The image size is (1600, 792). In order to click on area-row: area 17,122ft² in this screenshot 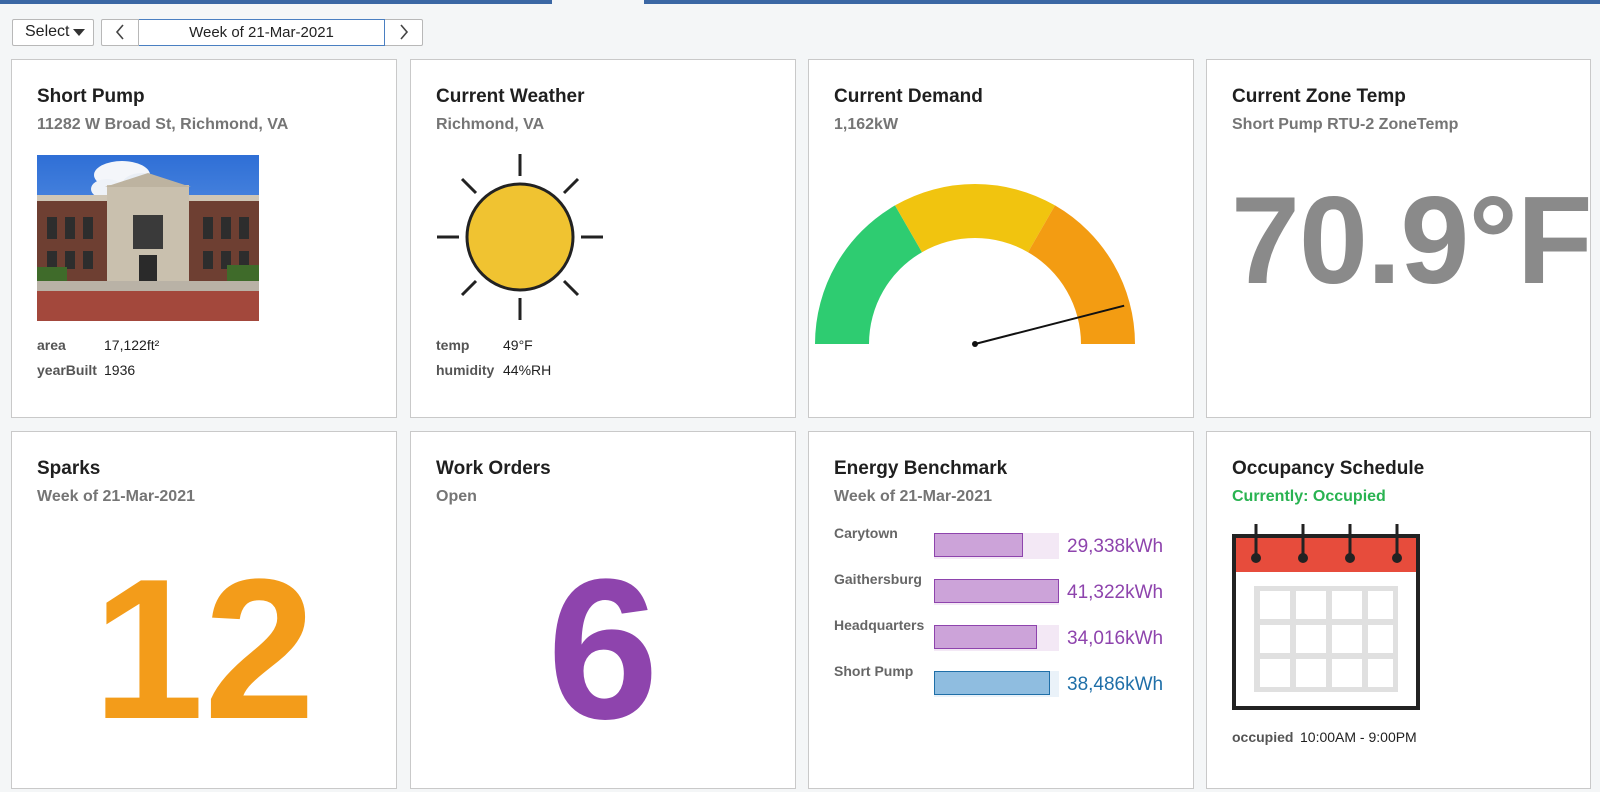, I will do `click(98, 345)`.